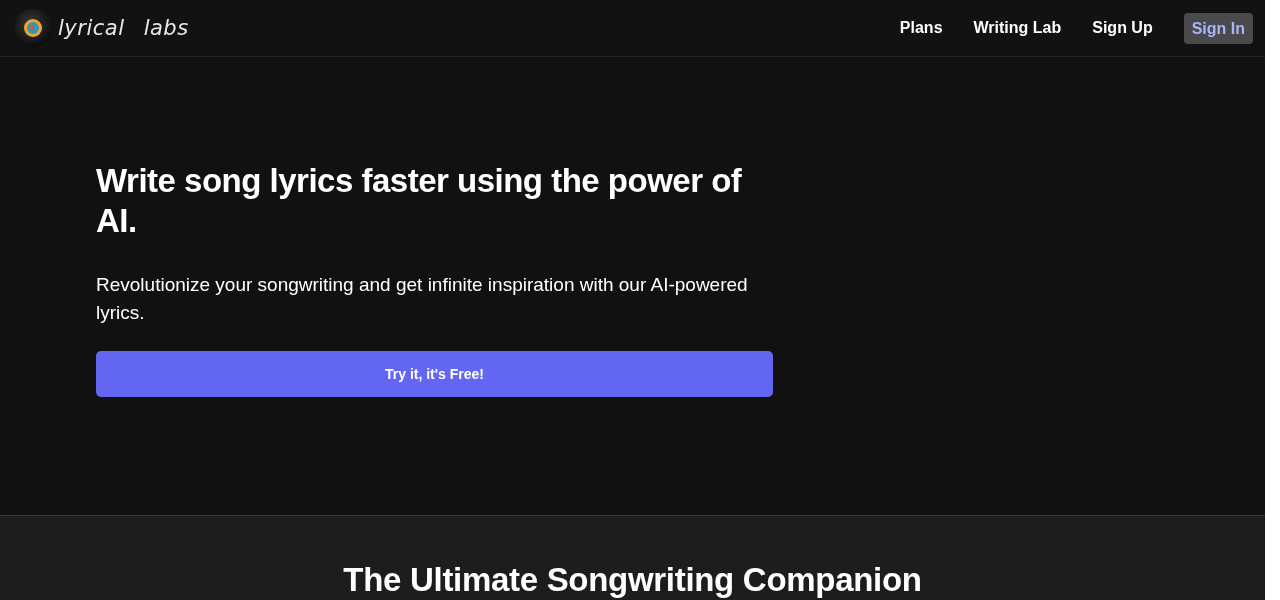  Describe the element at coordinates (1218, 28) in the screenshot. I see `sign-in-button: Sign In` at that location.